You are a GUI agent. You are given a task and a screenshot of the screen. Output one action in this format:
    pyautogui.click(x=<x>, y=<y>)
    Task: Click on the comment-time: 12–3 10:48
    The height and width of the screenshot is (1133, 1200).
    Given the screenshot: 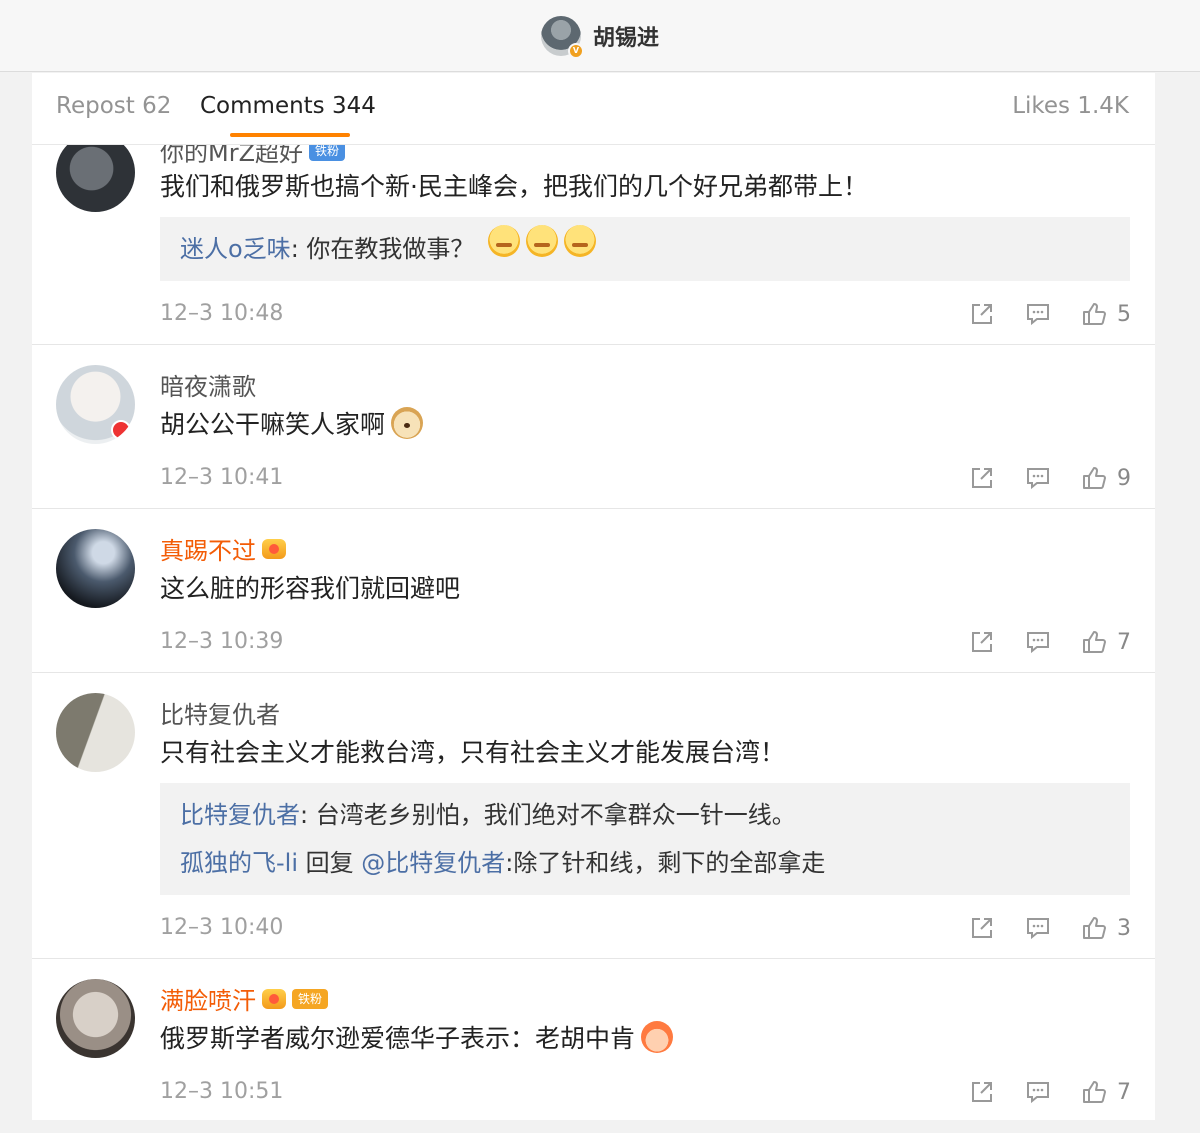 What is the action you would take?
    pyautogui.click(x=222, y=313)
    